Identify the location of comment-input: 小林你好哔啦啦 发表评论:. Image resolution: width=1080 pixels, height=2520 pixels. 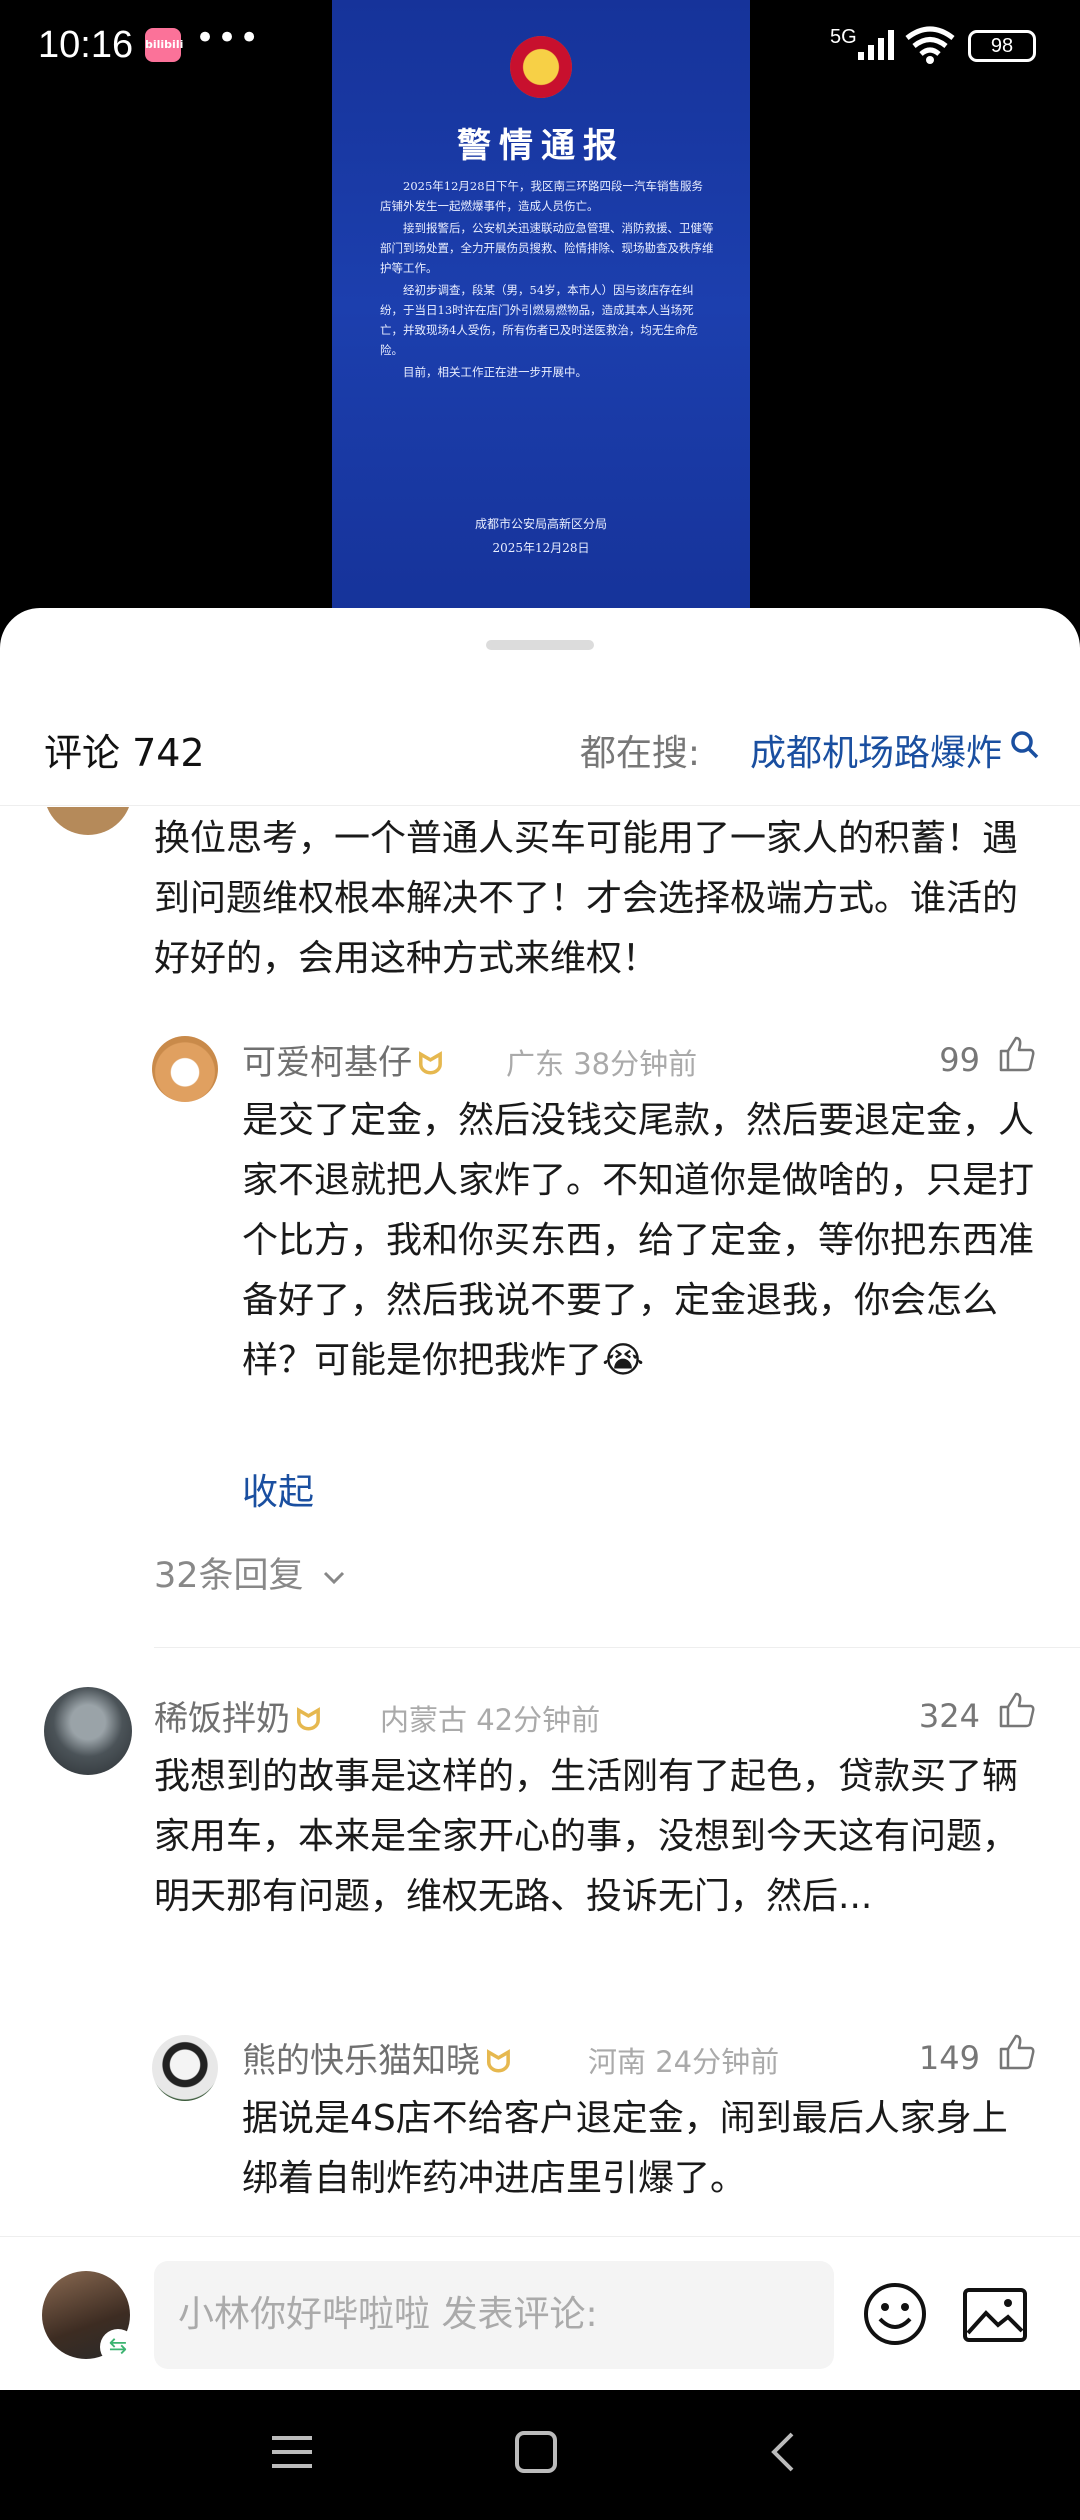
(494, 2315).